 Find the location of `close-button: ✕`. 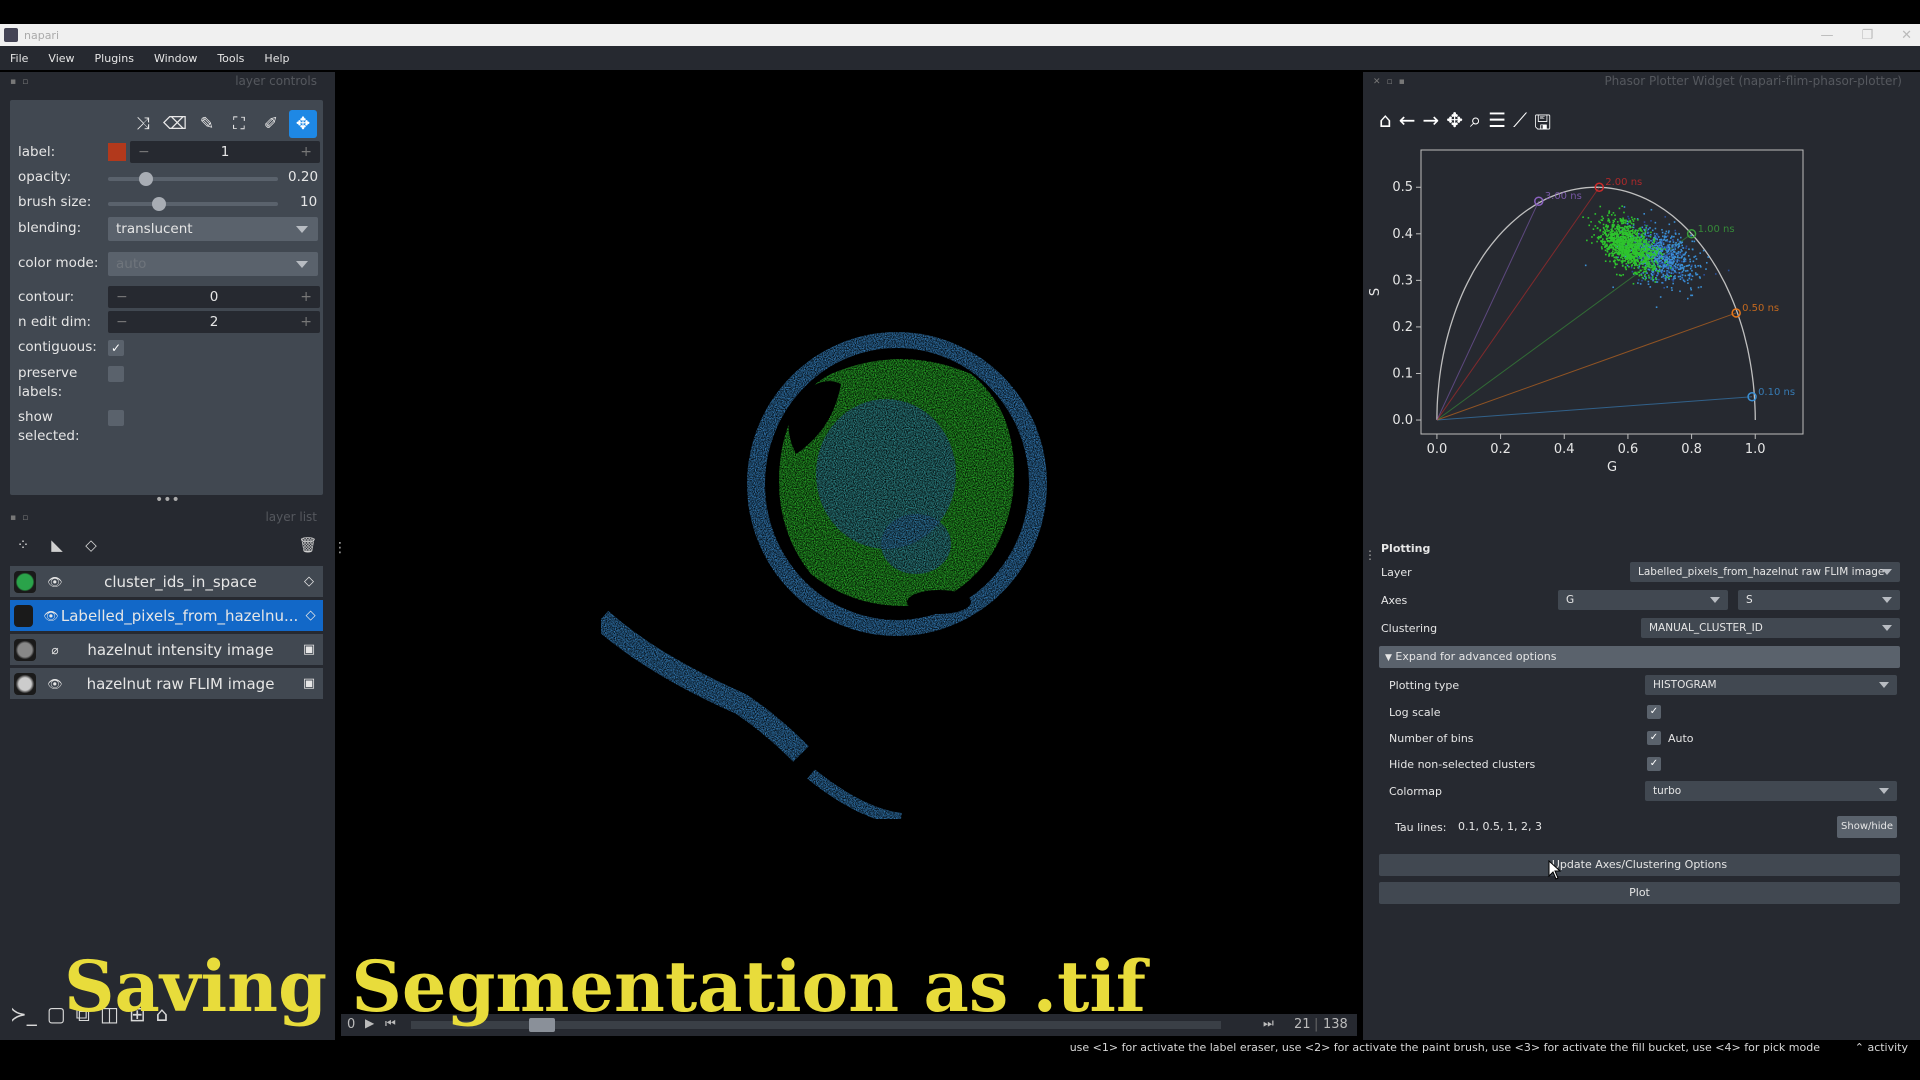

close-button: ✕ is located at coordinates (1906, 35).